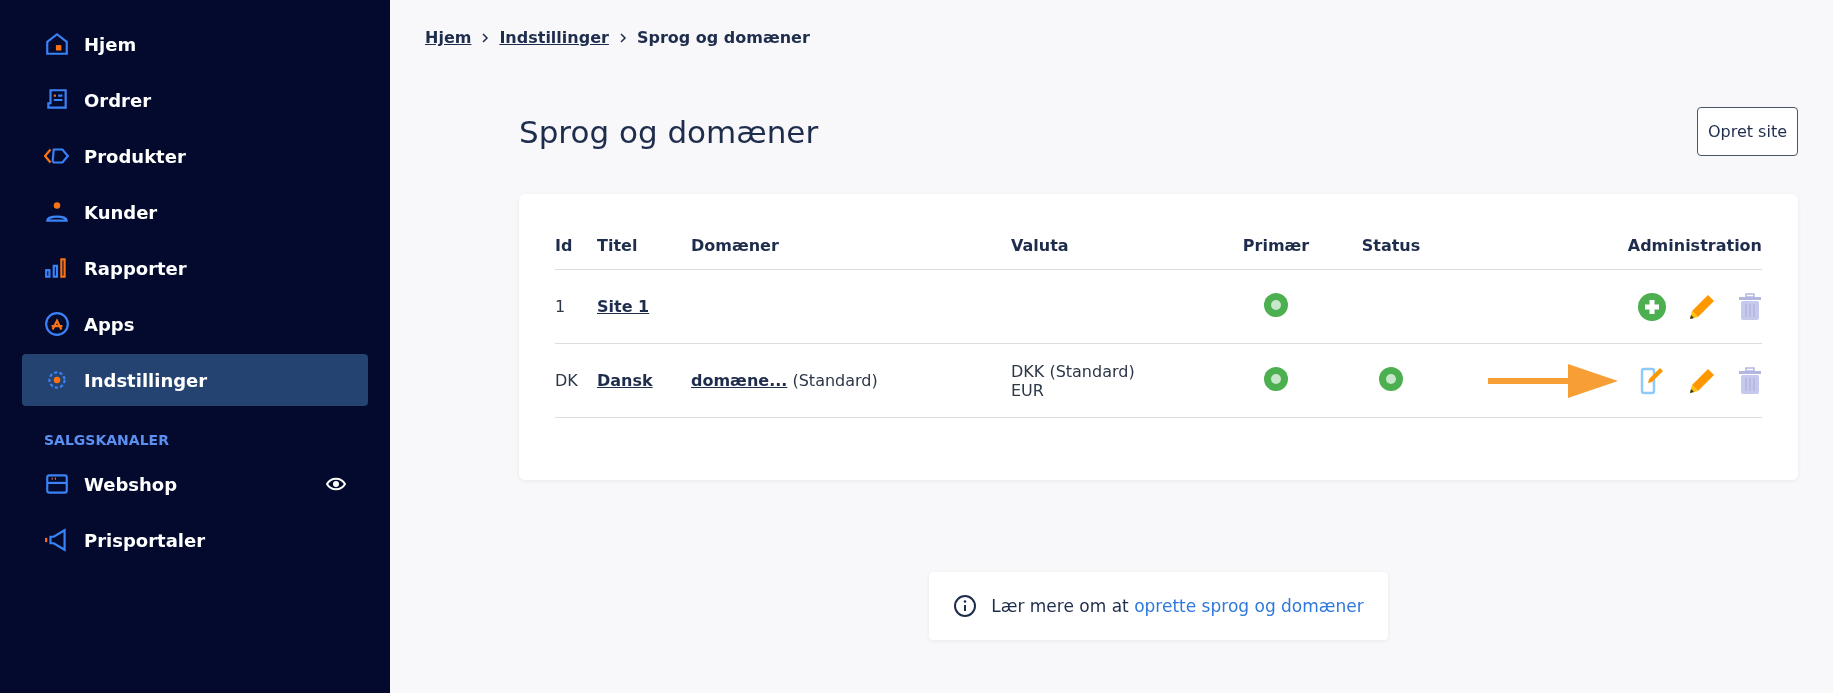 This screenshot has width=1833, height=693. Describe the element at coordinates (1276, 246) in the screenshot. I see `column-header: Primær` at that location.